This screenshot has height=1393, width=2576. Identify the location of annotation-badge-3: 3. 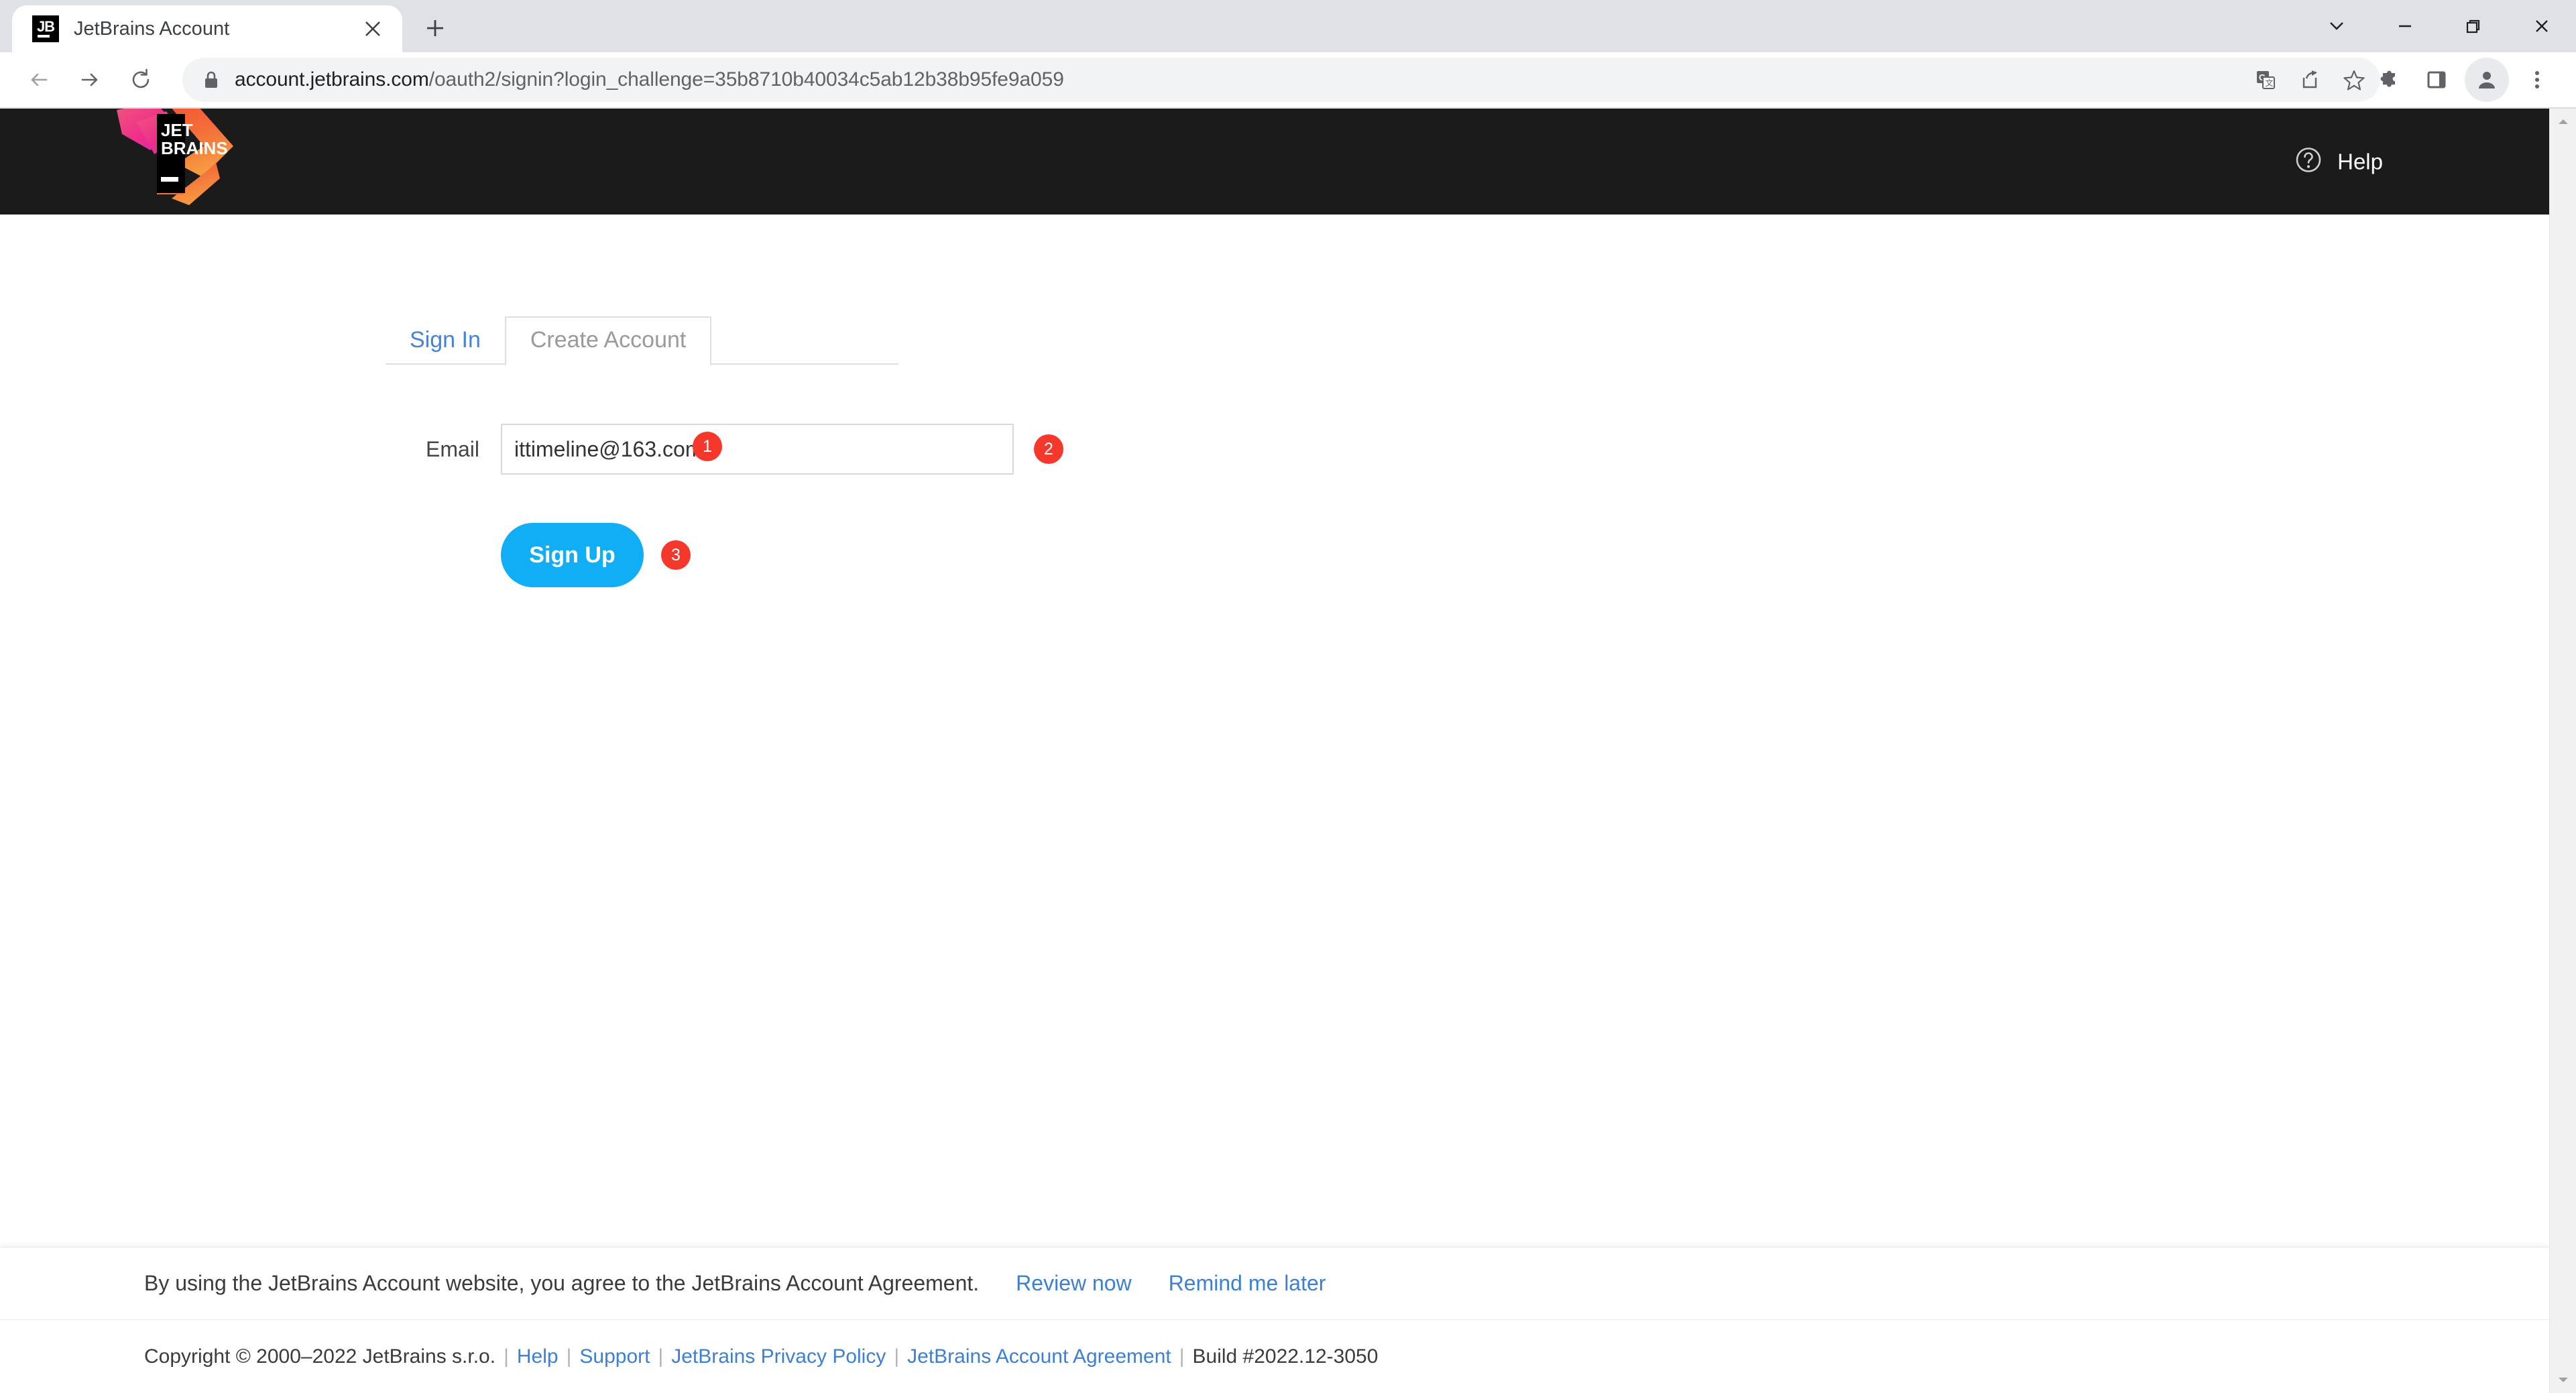
(676, 555).